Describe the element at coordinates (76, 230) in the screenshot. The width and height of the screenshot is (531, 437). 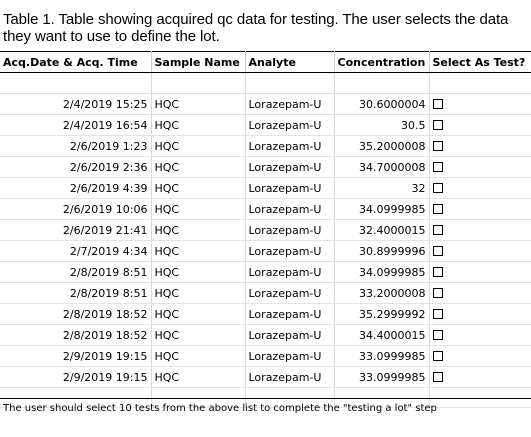
I see `date-cell: 2/6/2019 21:41` at that location.